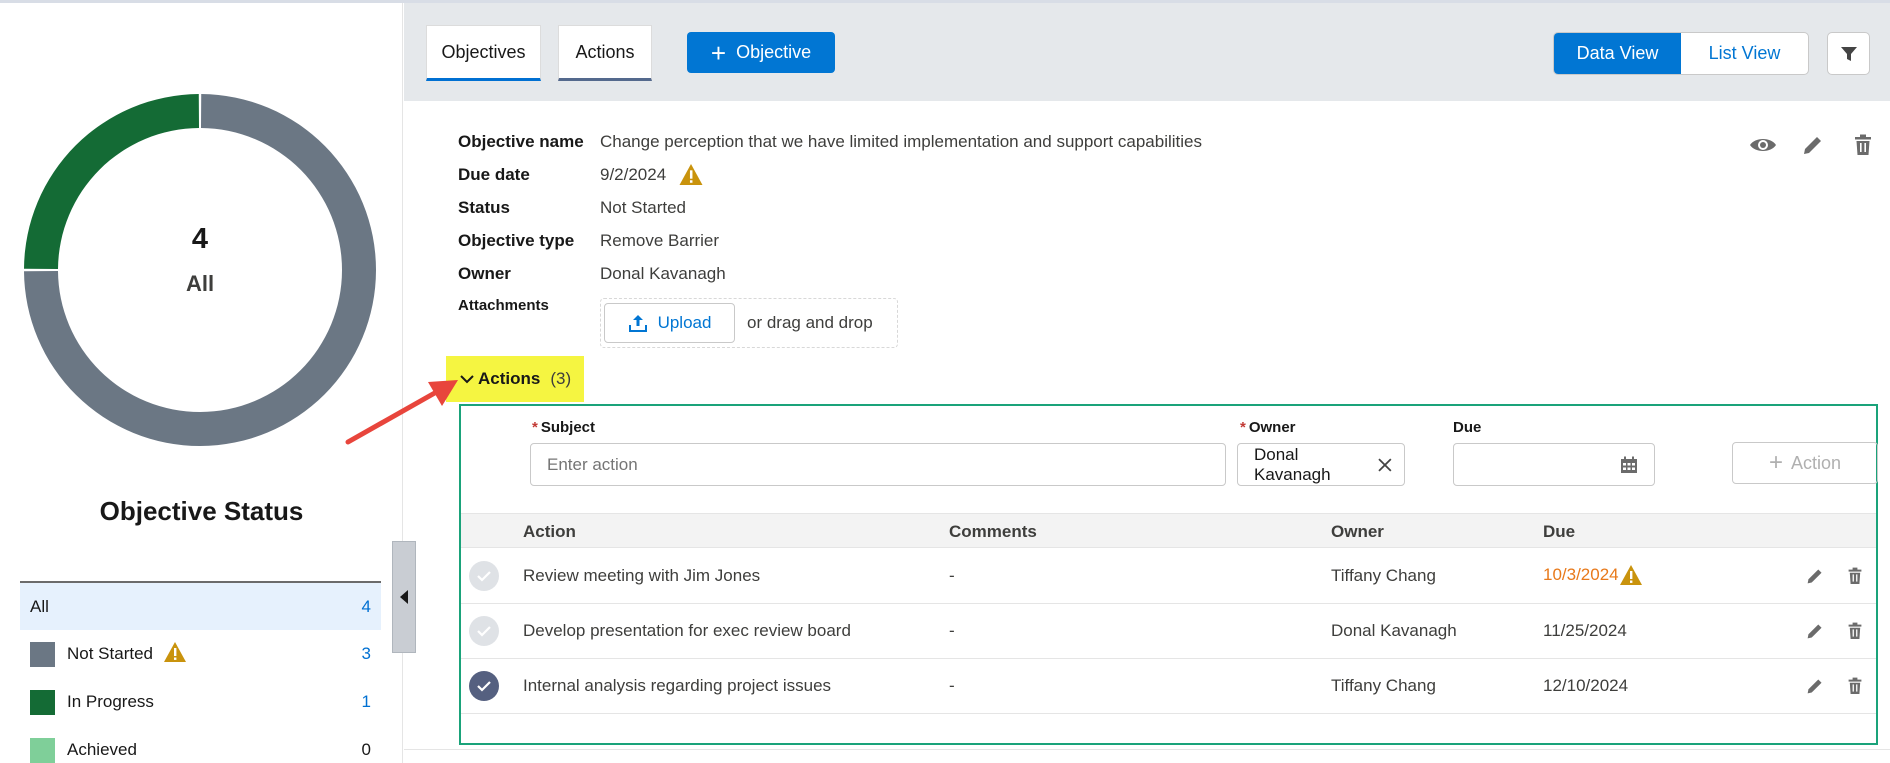  Describe the element at coordinates (39, 606) in the screenshot. I see `legend-label: All` at that location.